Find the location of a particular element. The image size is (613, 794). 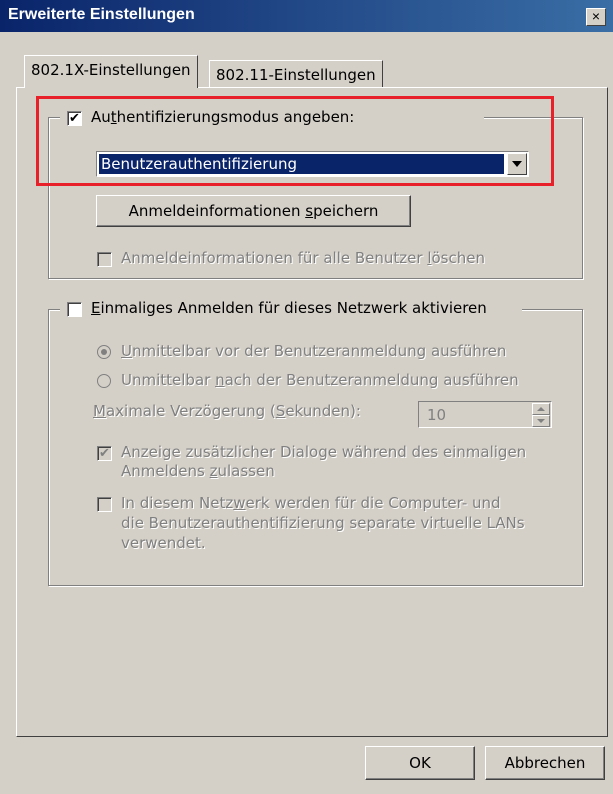

close-button: × is located at coordinates (596, 17).